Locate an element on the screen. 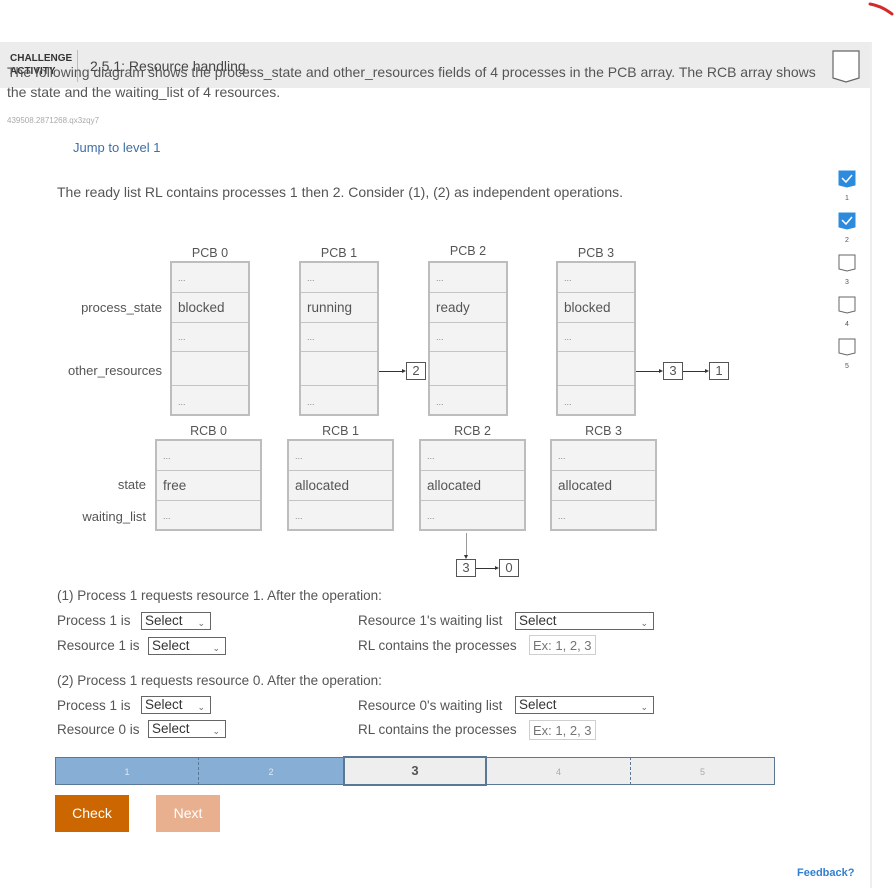 This screenshot has width=894, height=888. q2-resource-label: Resource 0 is is located at coordinates (98, 729).